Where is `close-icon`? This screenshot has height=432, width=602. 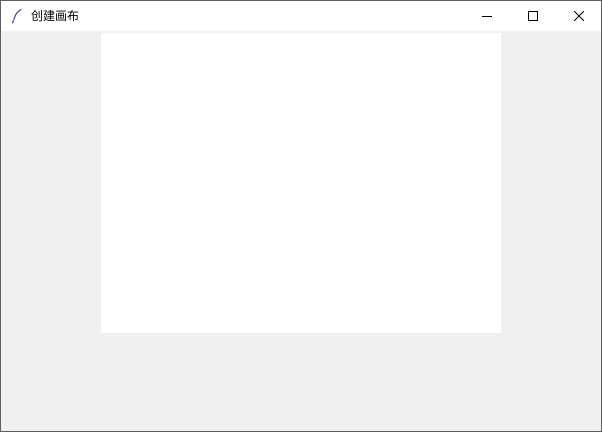 close-icon is located at coordinates (579, 16).